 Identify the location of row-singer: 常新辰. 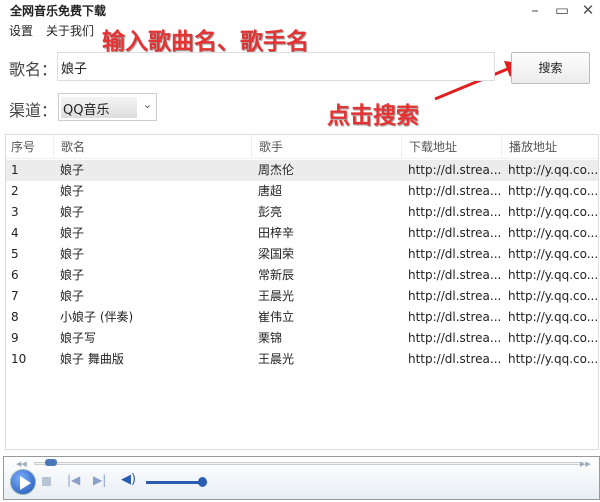
(276, 275).